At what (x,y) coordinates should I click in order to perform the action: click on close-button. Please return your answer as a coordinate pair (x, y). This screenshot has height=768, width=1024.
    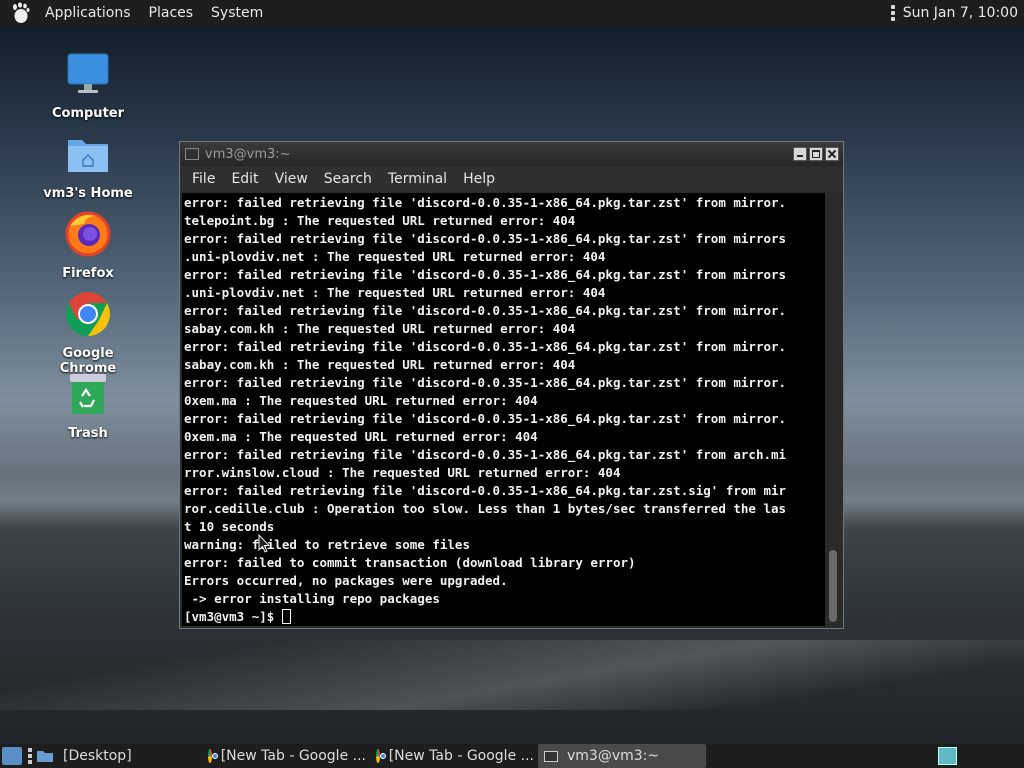
    Looking at the image, I should click on (832, 154).